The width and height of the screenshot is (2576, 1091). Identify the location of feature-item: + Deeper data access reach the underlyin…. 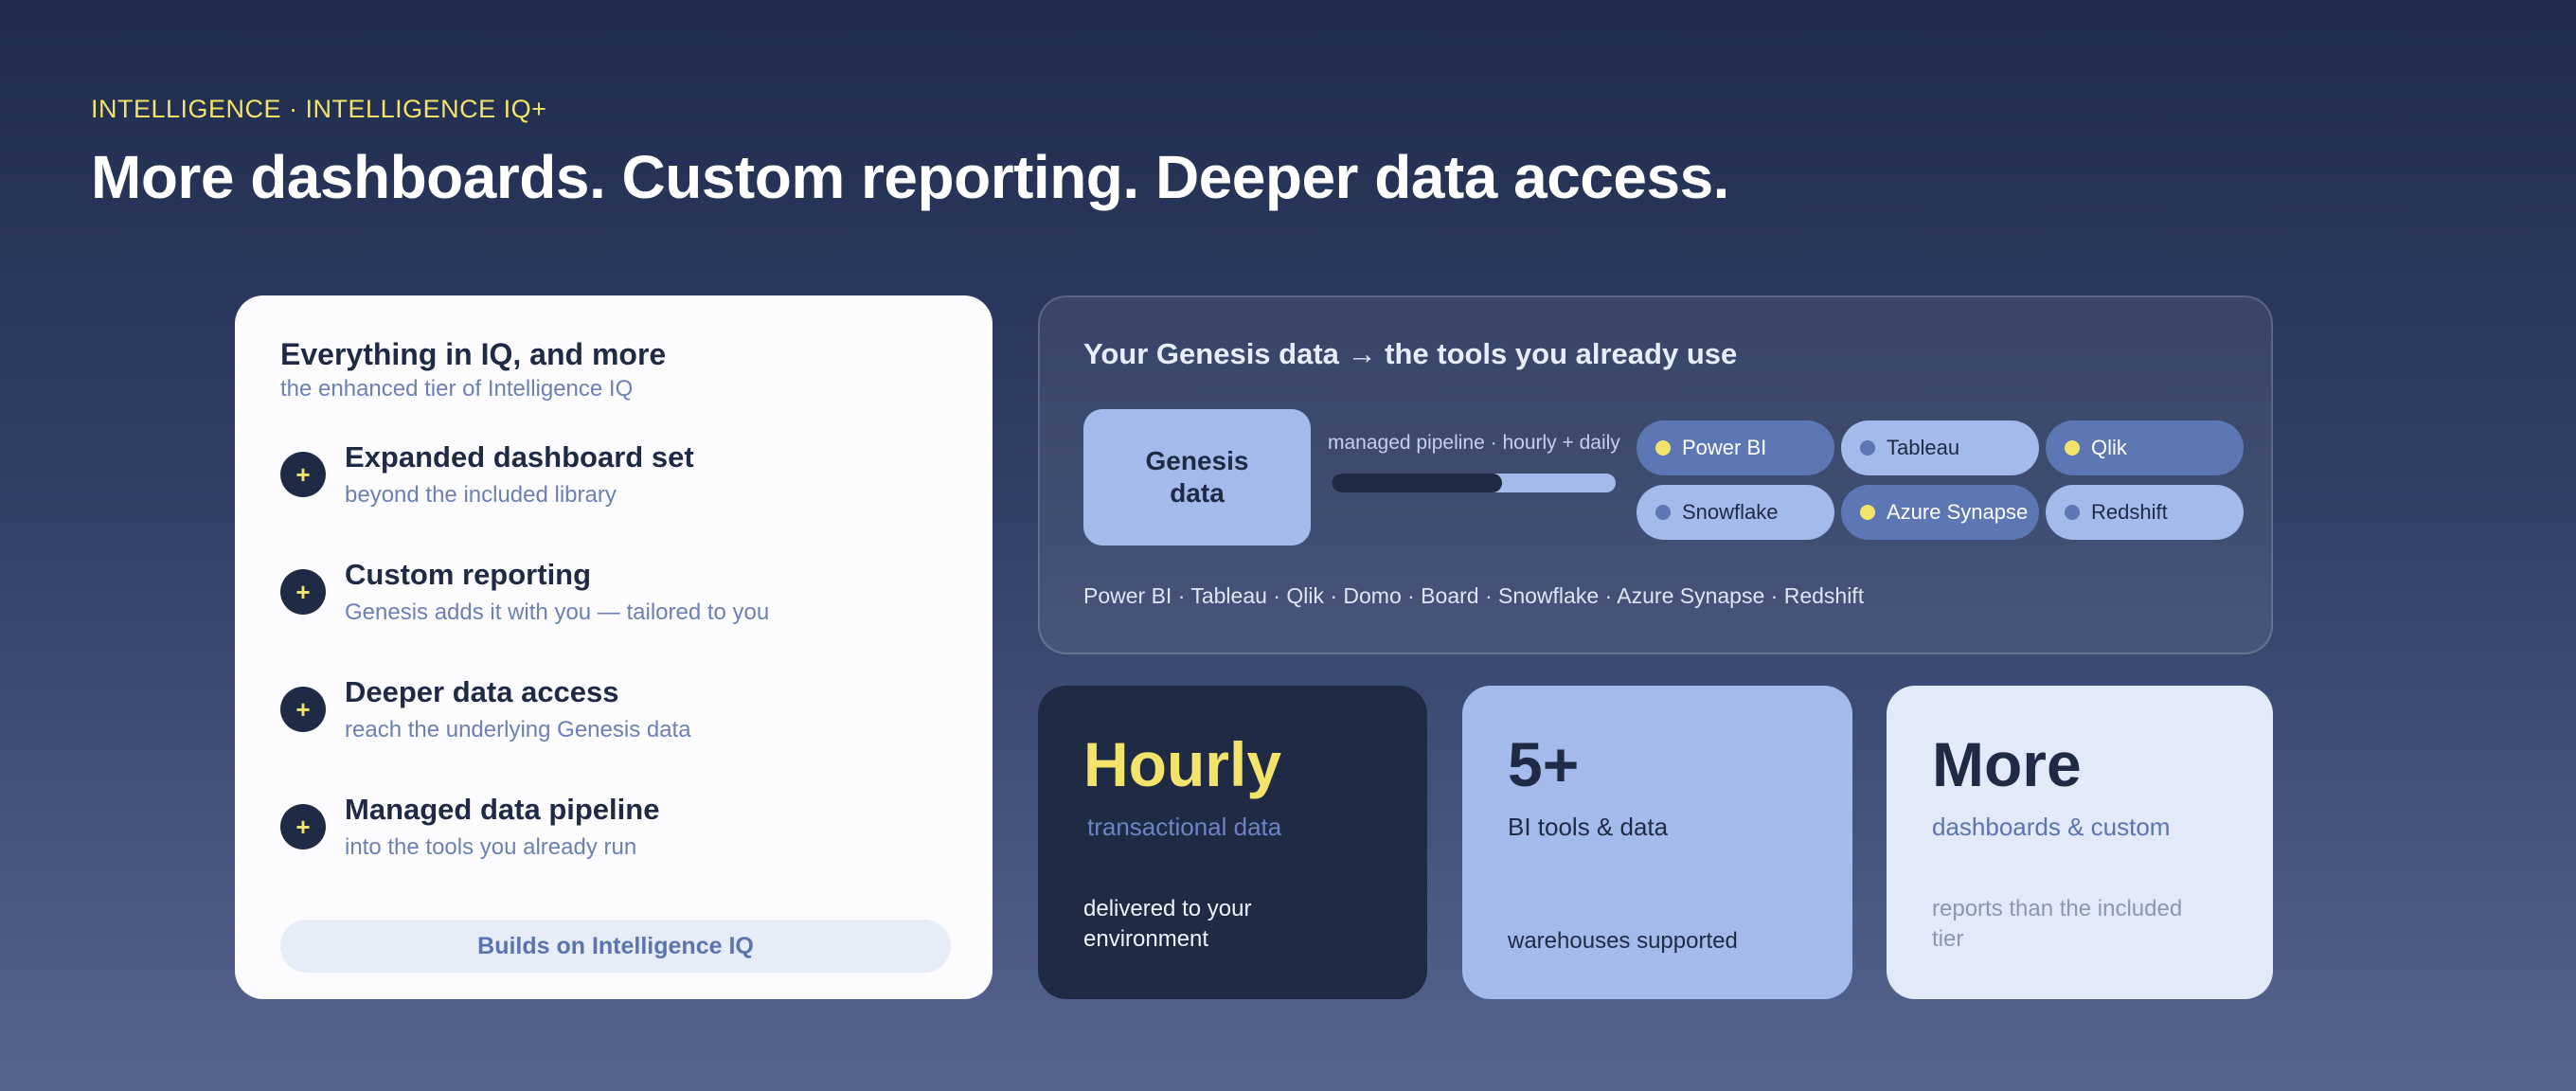
(613, 734).